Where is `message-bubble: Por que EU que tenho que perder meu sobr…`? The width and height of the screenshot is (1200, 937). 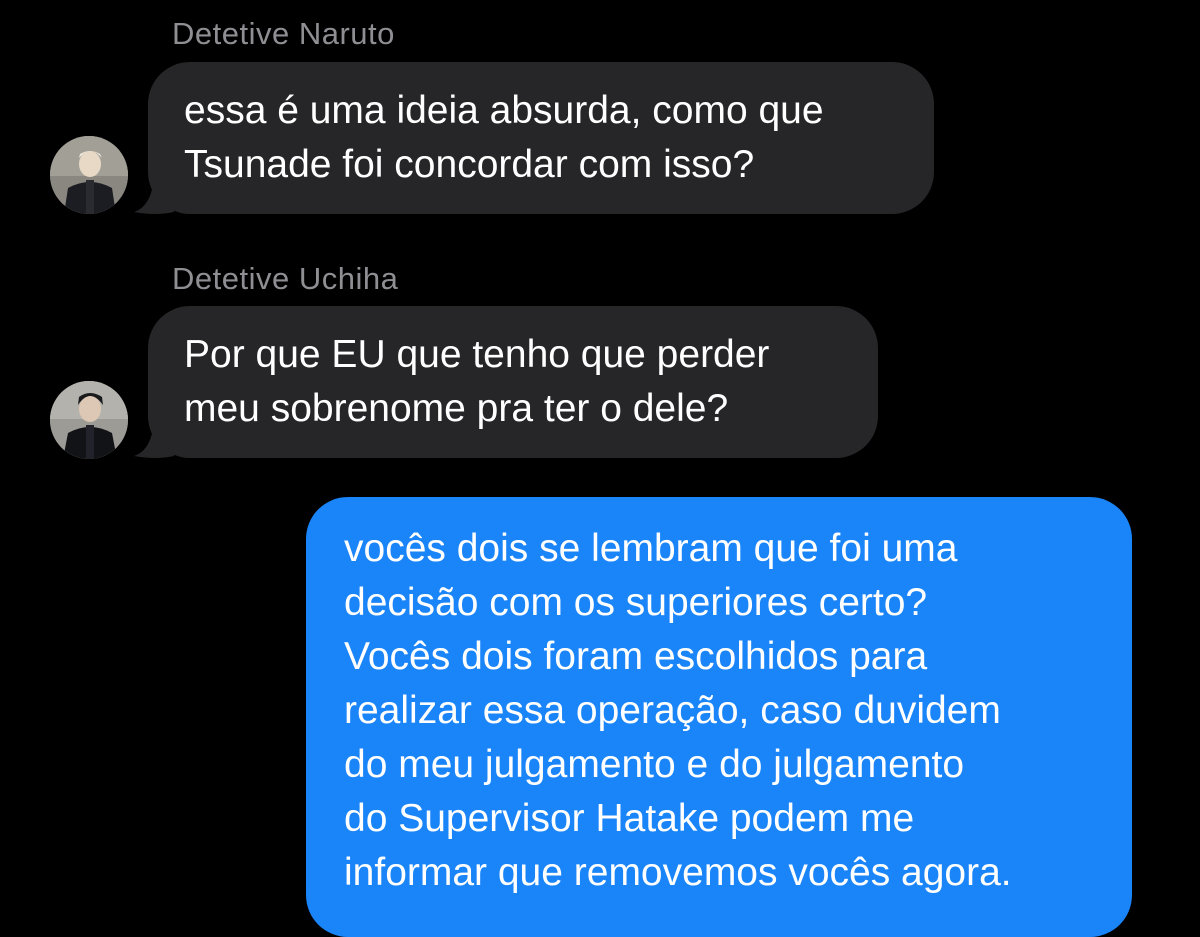
message-bubble: Por que EU que tenho que perder meu sobr… is located at coordinates (513, 382).